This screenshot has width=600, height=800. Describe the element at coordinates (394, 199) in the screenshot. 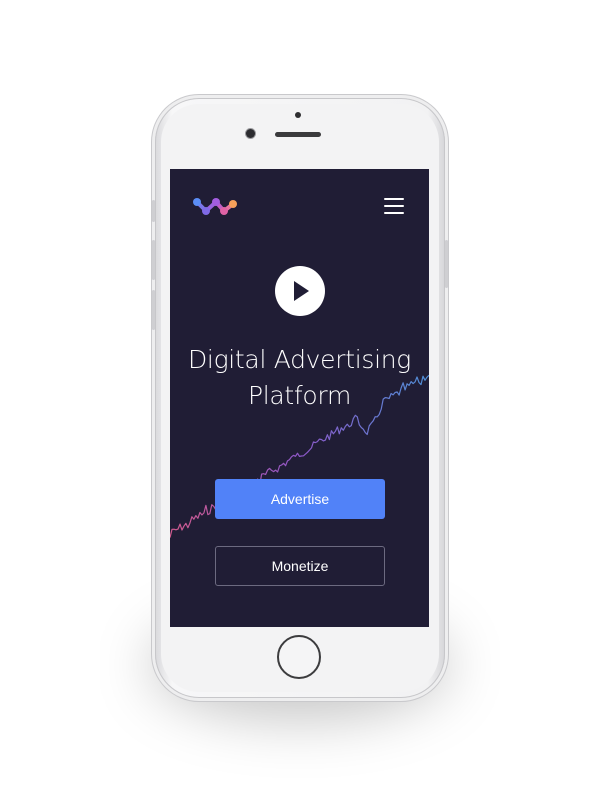

I see `menu-bar-top` at that location.